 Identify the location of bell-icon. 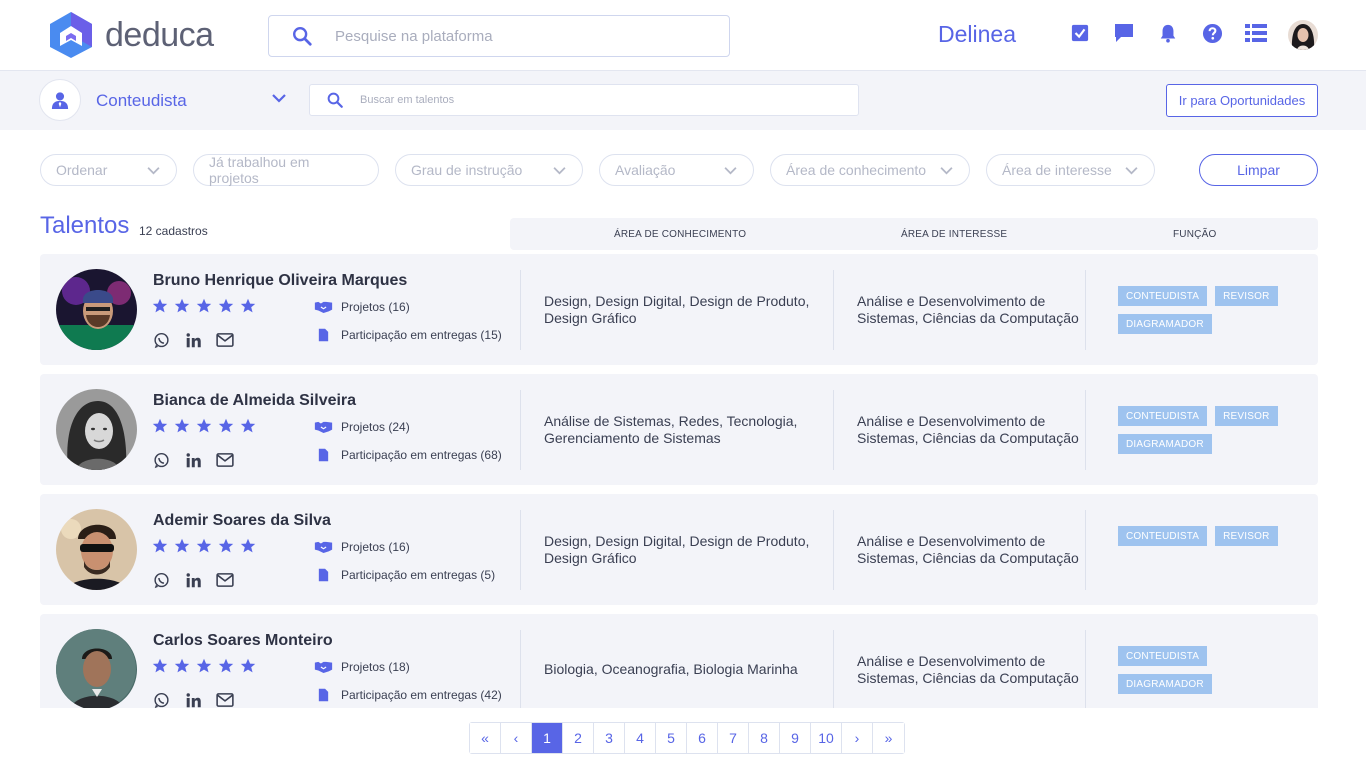
(1168, 33).